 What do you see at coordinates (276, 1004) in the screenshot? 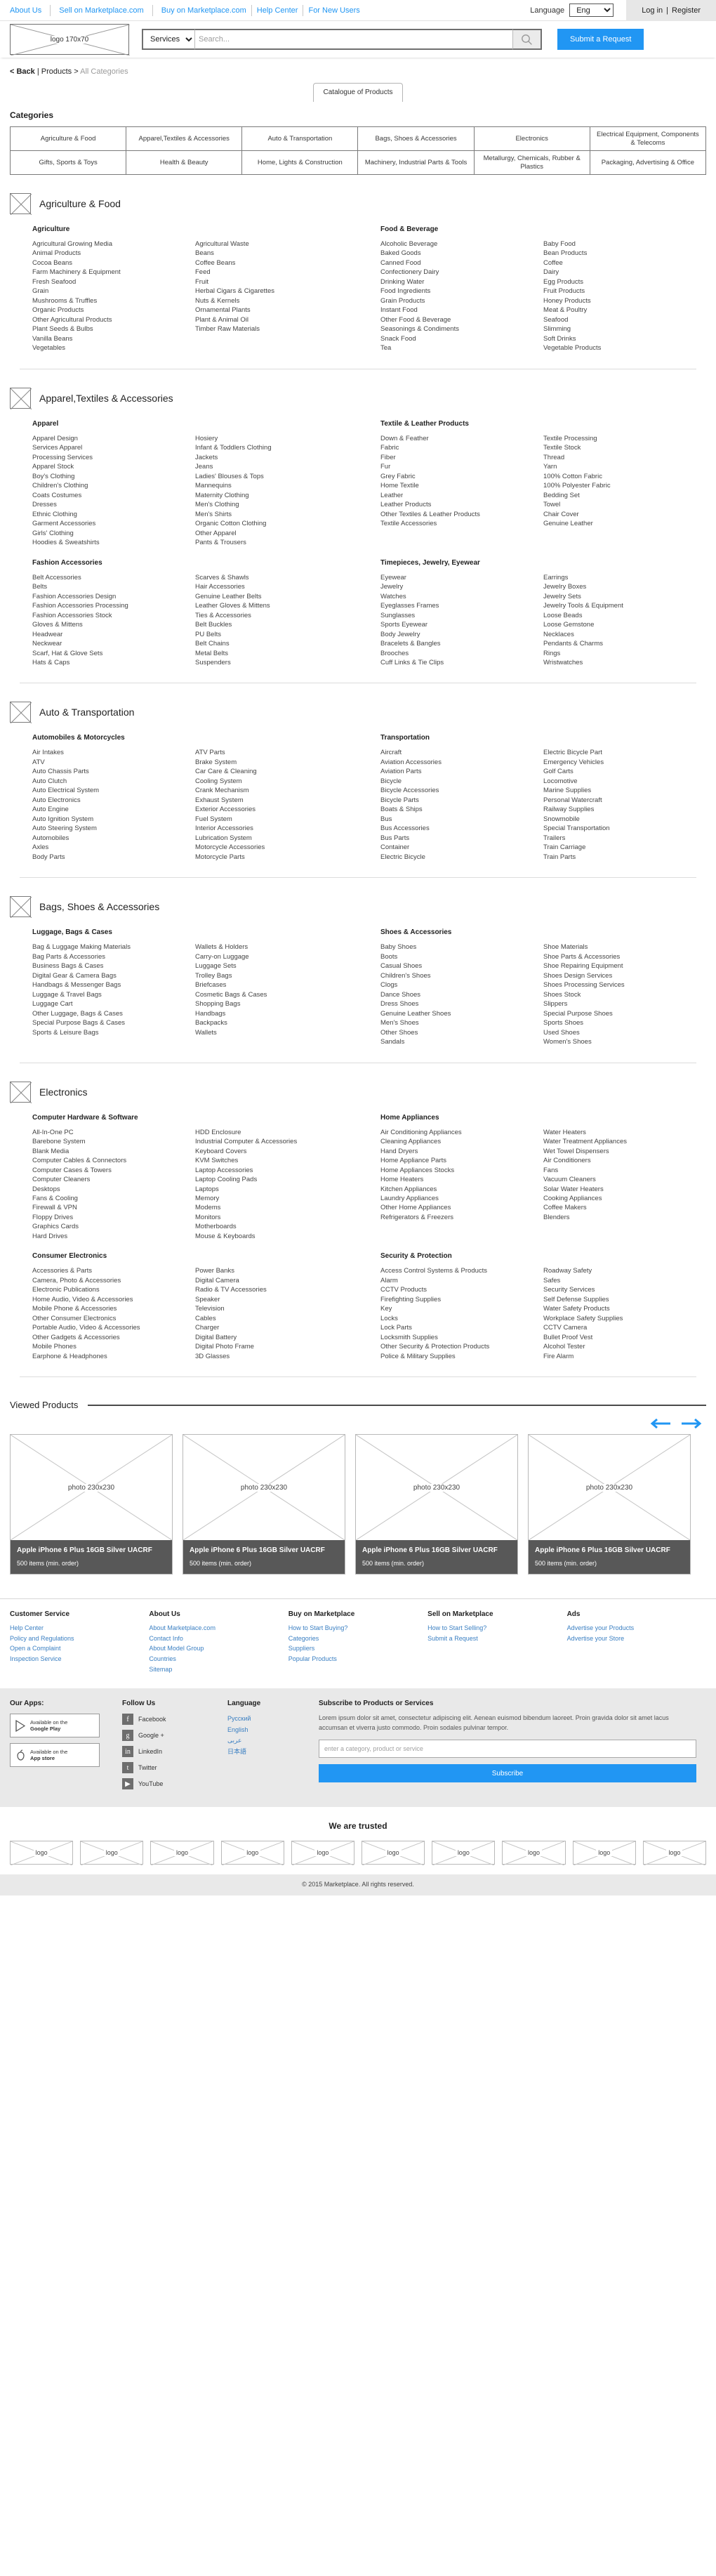
I see `list-item: Shopping Bags` at bounding box center [276, 1004].